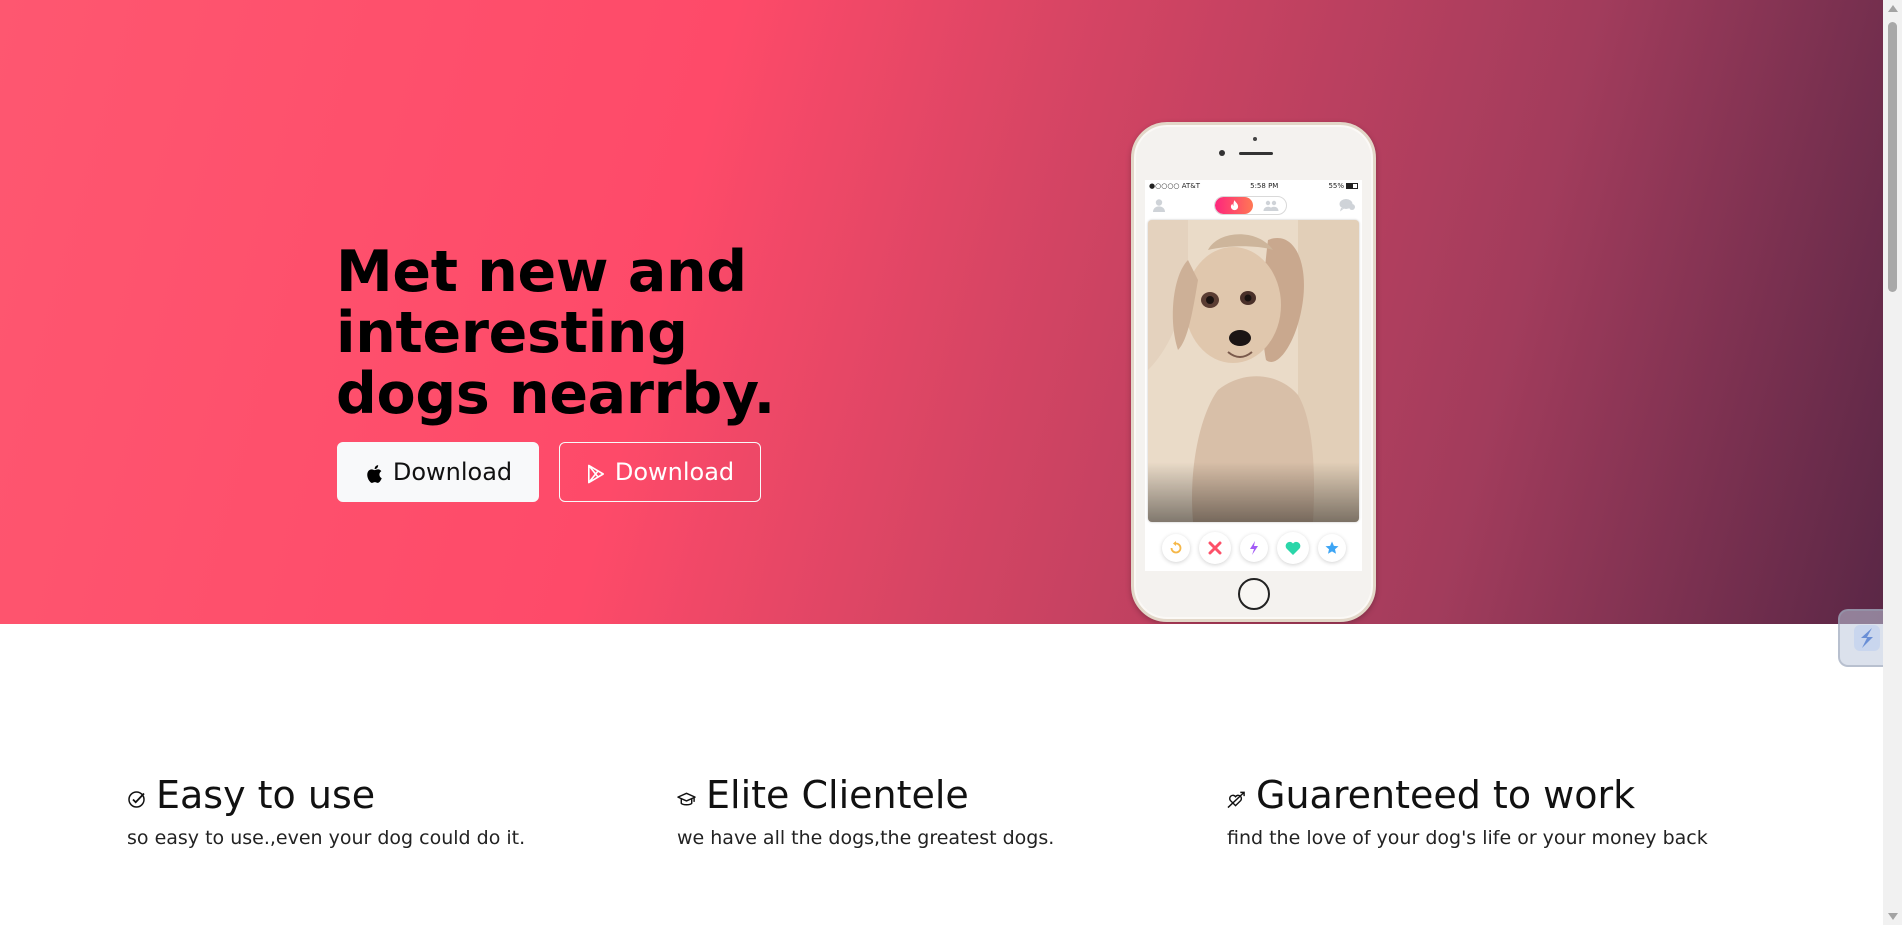 This screenshot has height=925, width=1902. I want to click on google-play-icon, so click(596, 474).